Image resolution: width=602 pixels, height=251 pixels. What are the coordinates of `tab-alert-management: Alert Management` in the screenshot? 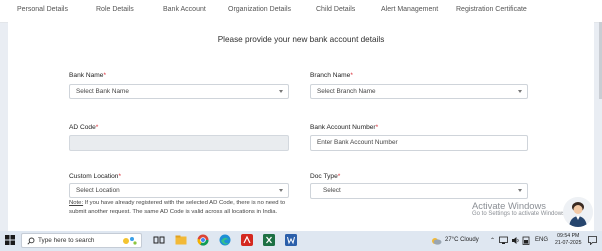 It's located at (409, 9).